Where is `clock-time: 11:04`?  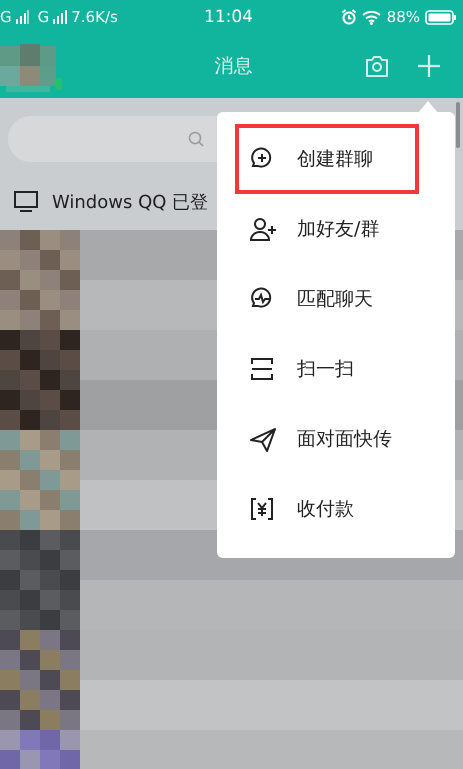
clock-time: 11:04 is located at coordinates (228, 17).